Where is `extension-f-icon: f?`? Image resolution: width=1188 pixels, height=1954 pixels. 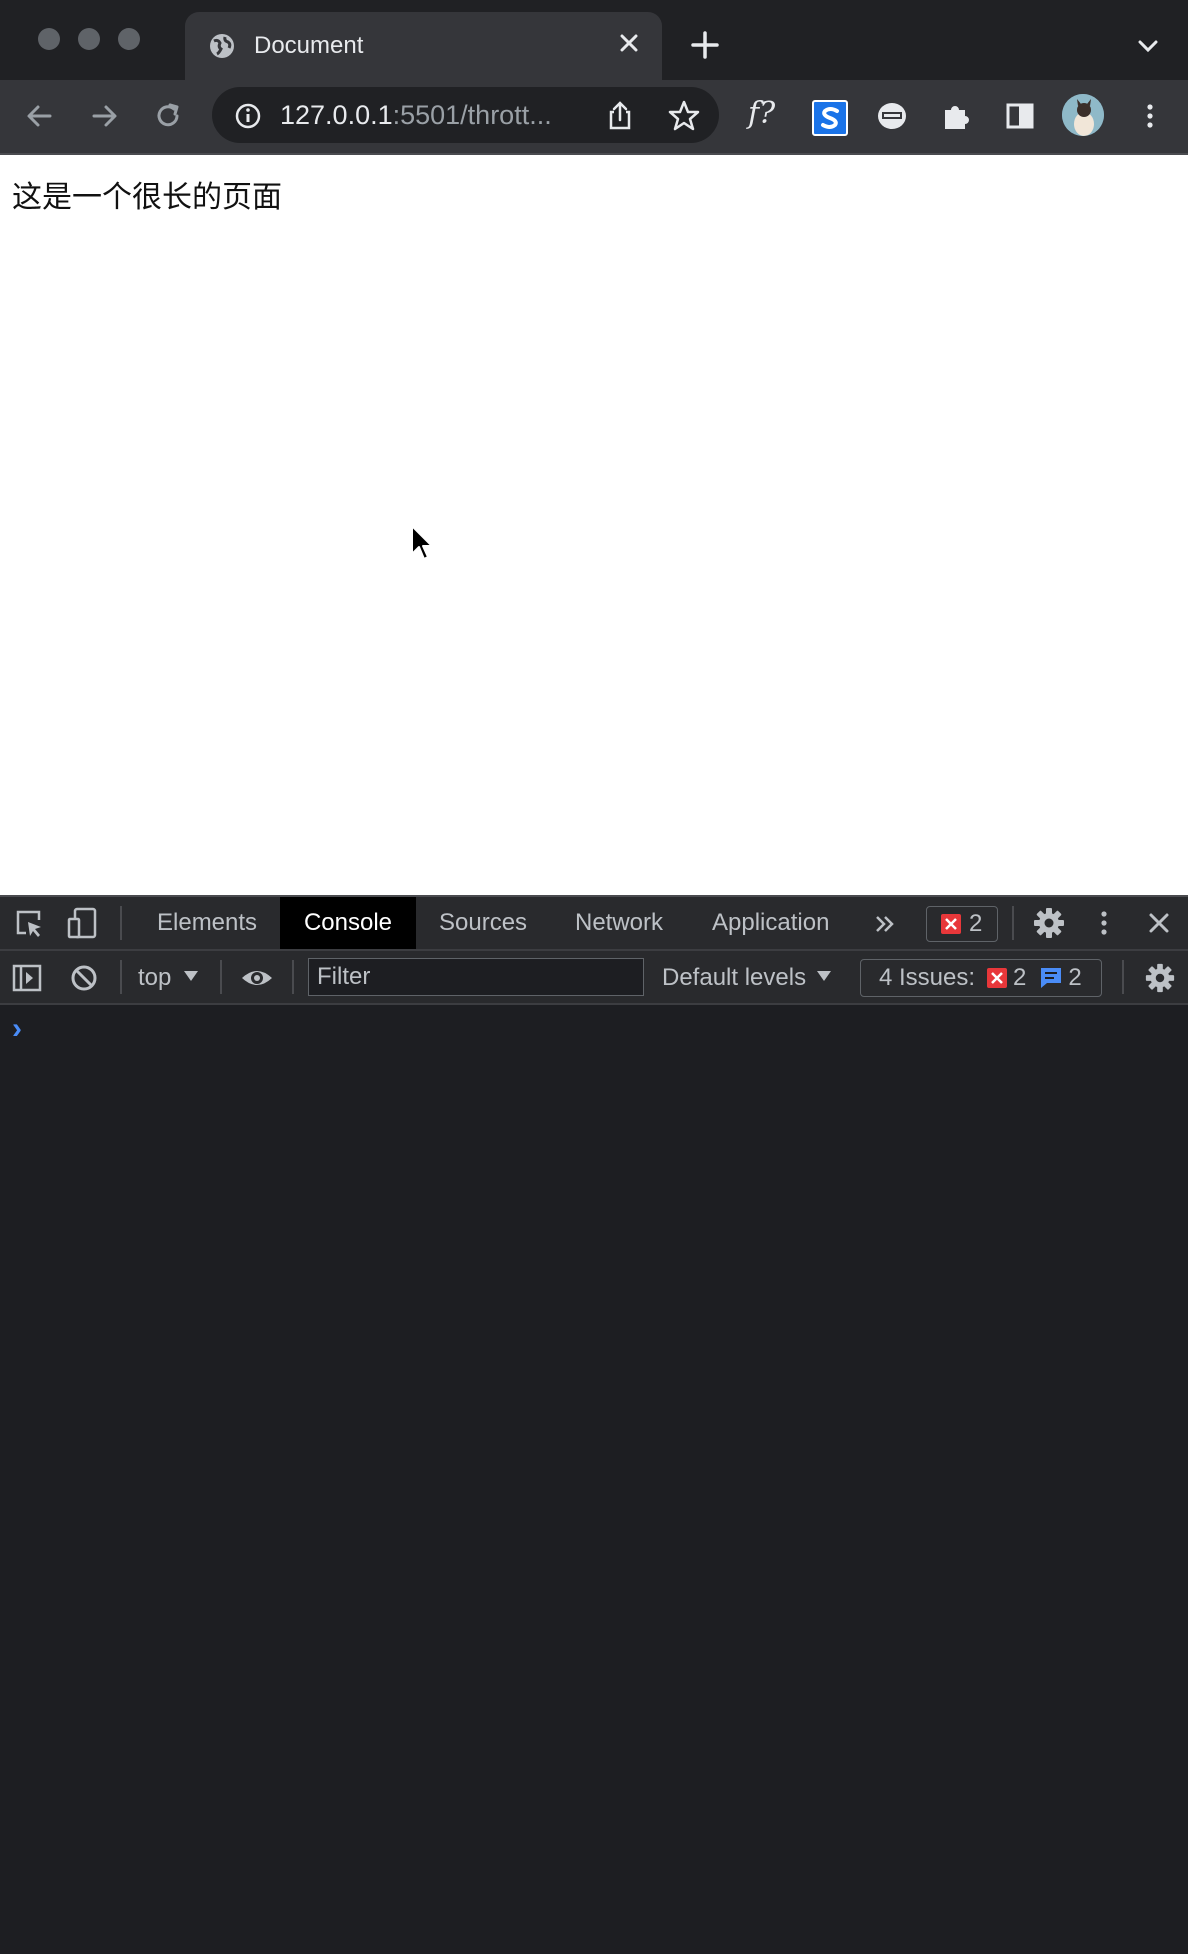
extension-f-icon: f? is located at coordinates (761, 113).